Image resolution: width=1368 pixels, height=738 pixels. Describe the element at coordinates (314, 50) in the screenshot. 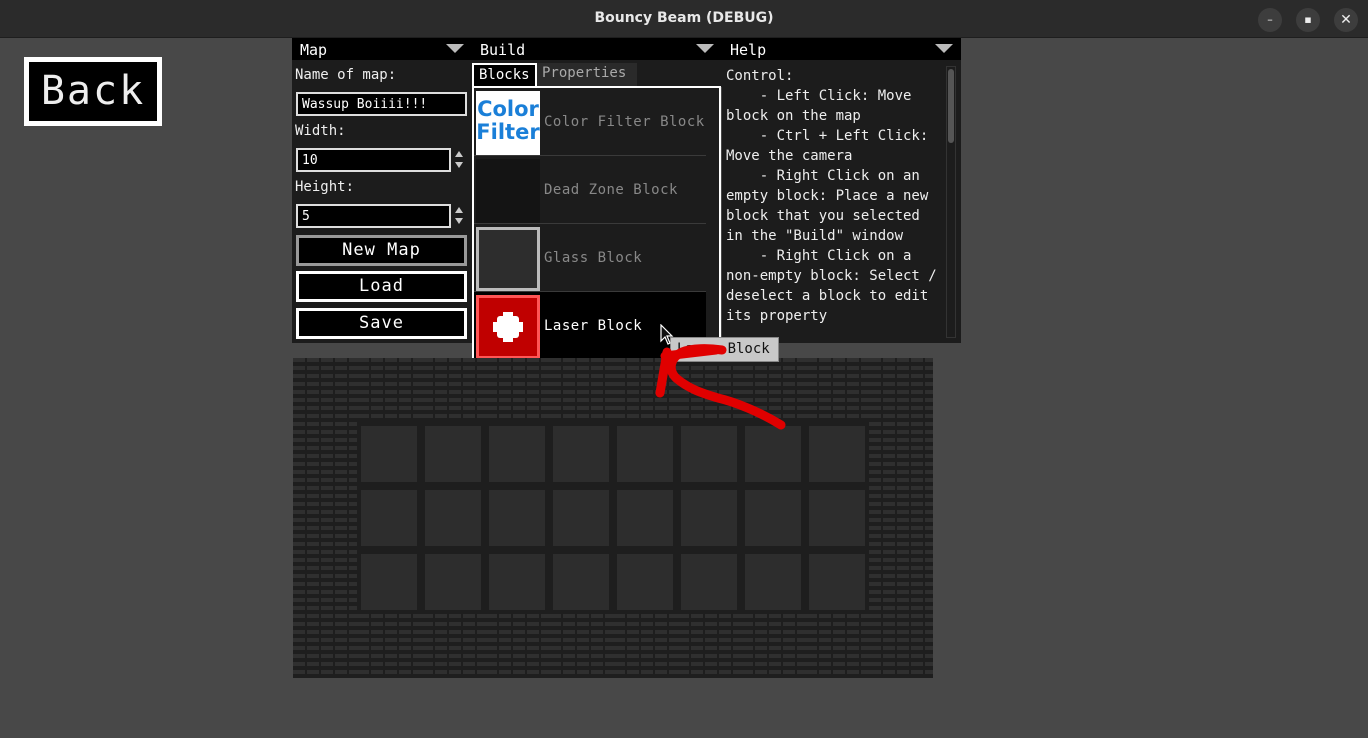

I see `map-panel-title: Map` at that location.